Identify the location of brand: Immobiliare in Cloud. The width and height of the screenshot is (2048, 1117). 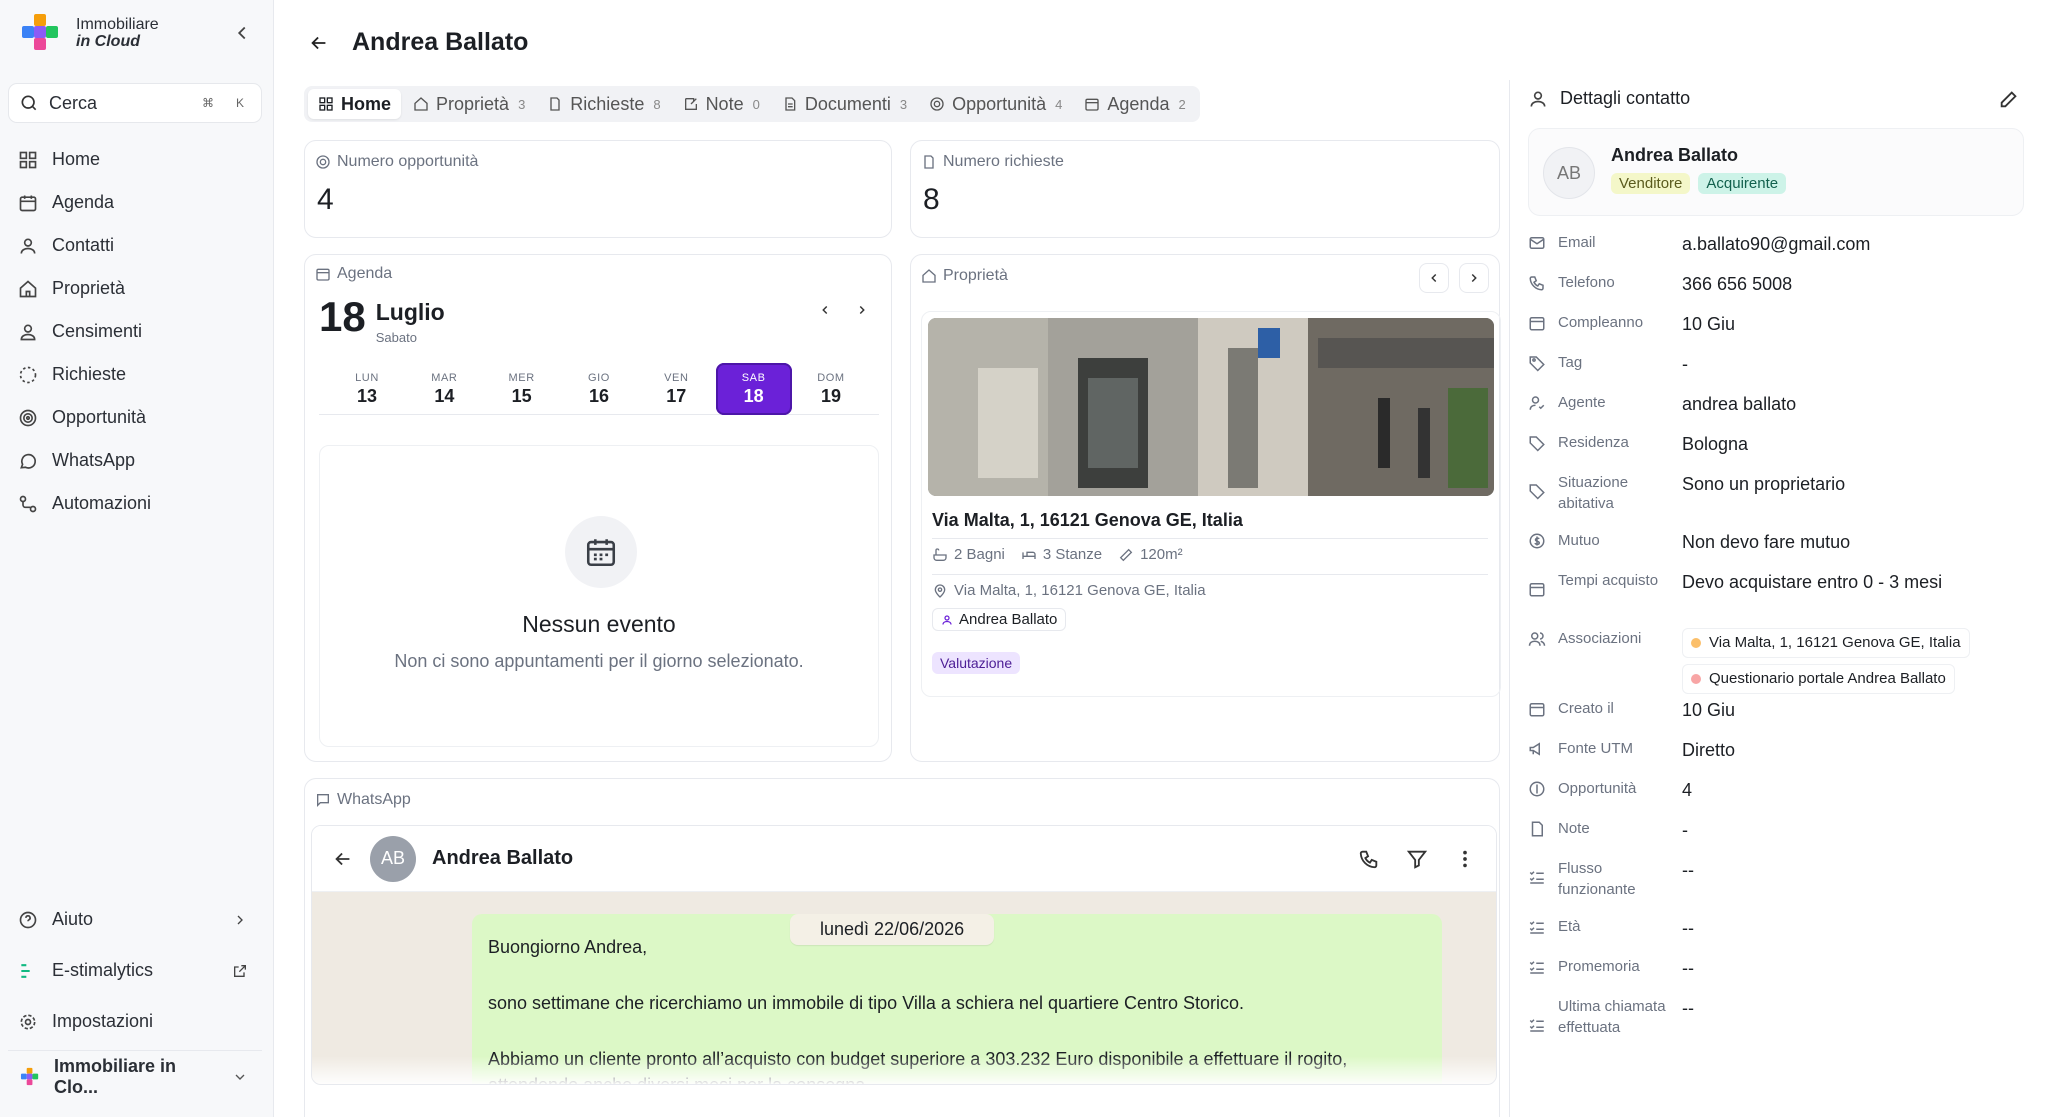
(89, 33).